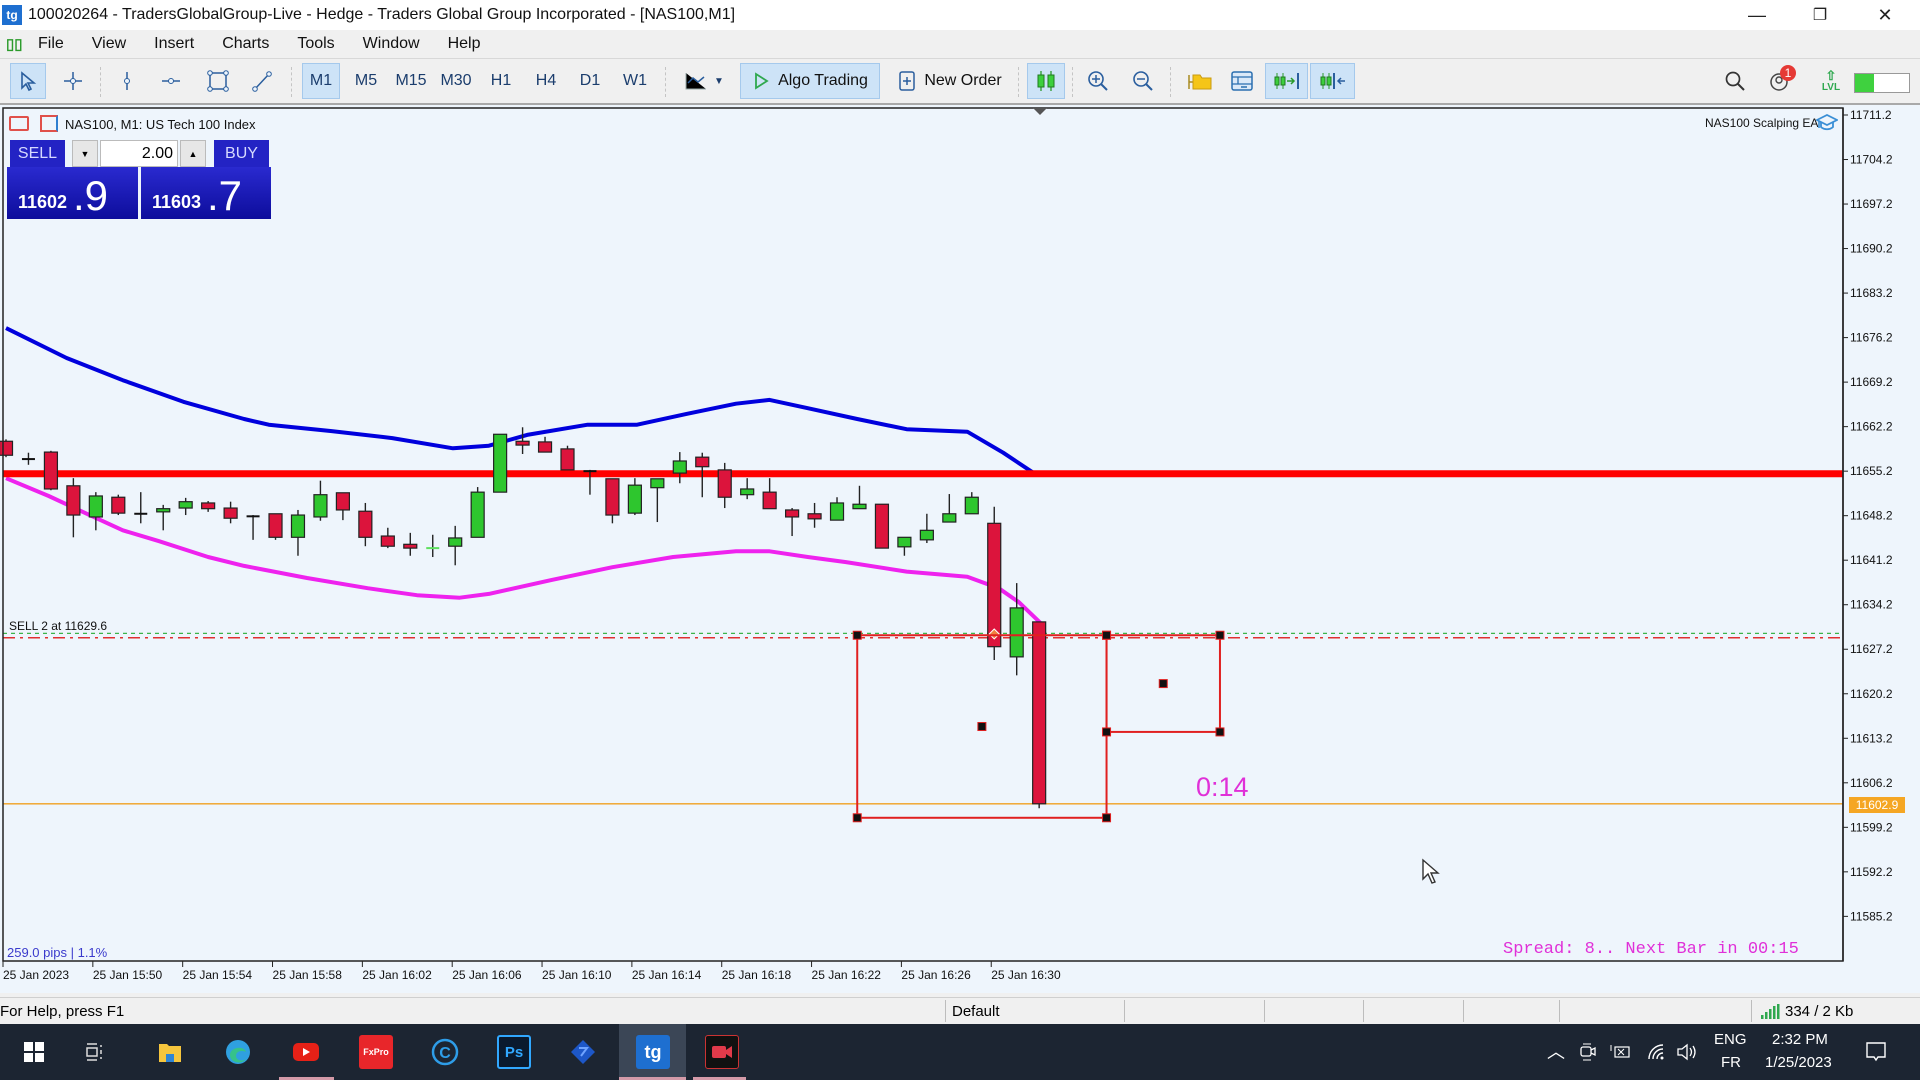 The width and height of the screenshot is (1920, 1080). I want to click on chart-shift-marker-icon, so click(1040, 111).